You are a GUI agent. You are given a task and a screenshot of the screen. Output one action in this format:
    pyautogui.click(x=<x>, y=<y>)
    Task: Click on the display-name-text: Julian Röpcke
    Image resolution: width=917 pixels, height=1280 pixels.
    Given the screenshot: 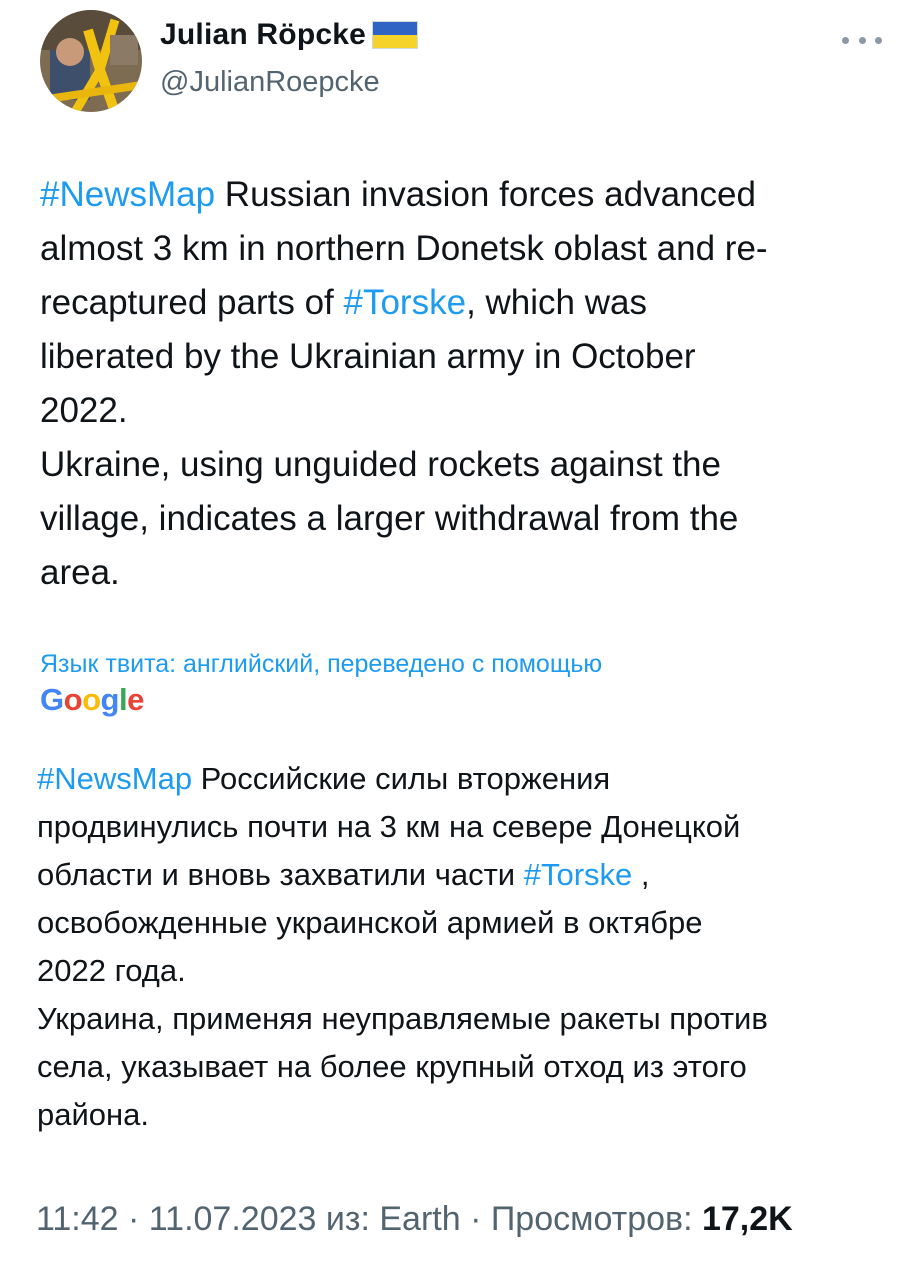 What is the action you would take?
    pyautogui.click(x=263, y=34)
    